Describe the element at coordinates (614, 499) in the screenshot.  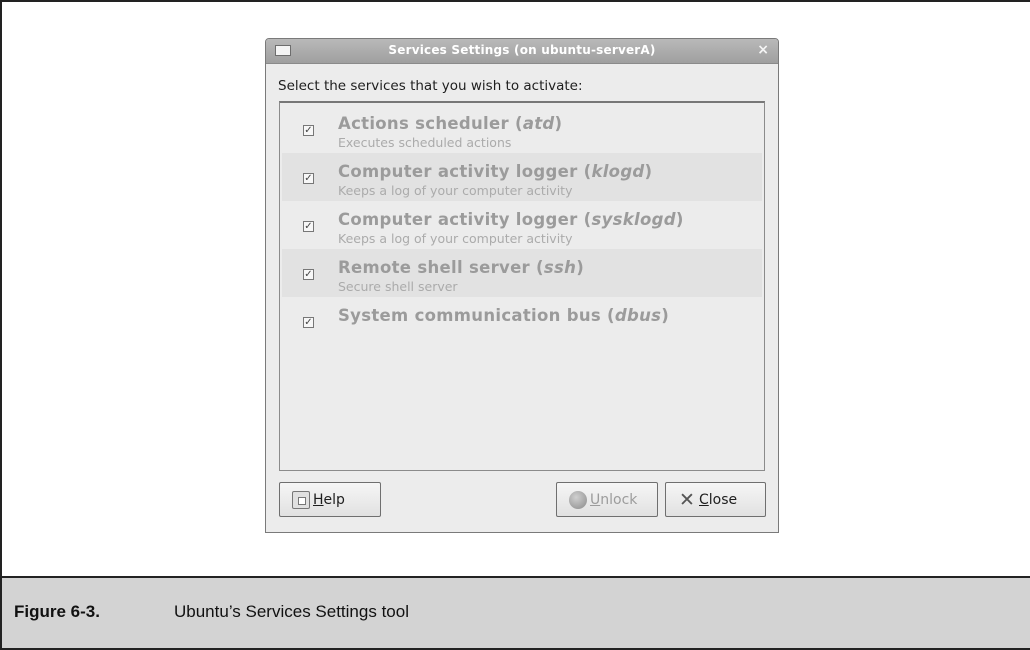
I see `unlock-button-label: Unlock` at that location.